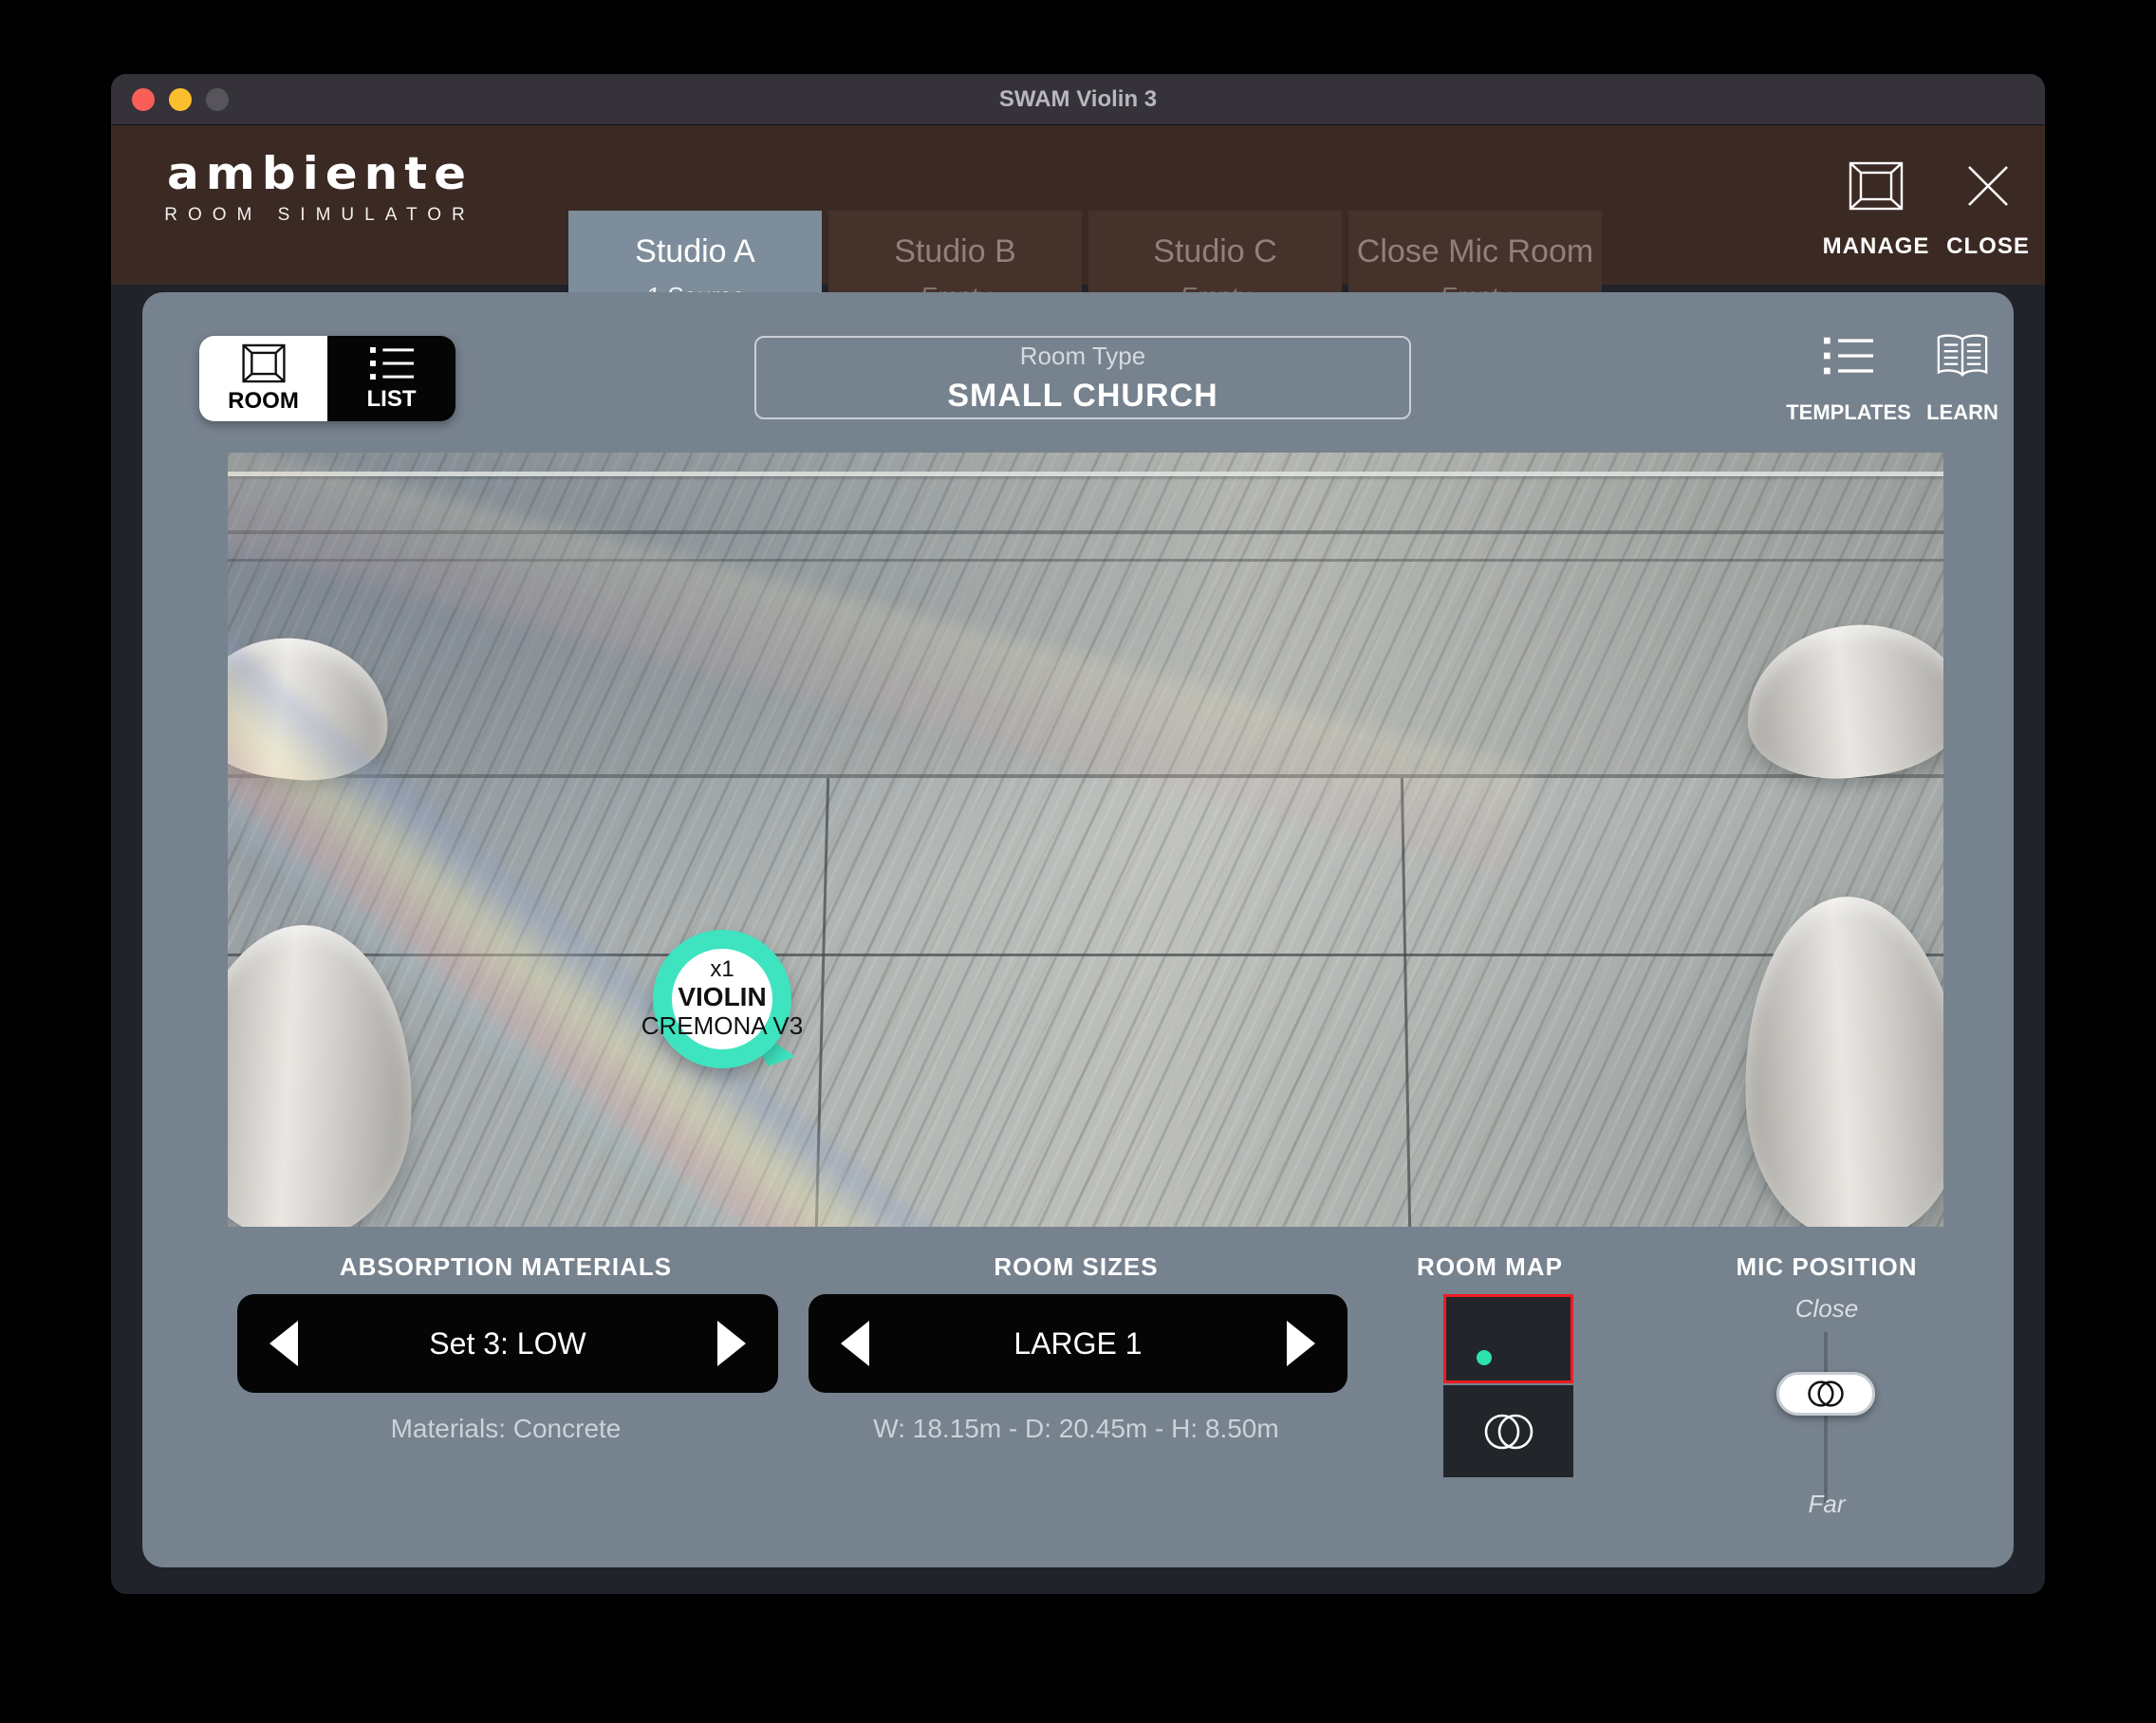  Describe the element at coordinates (391, 363) in the screenshot. I see `list-view-icon` at that location.